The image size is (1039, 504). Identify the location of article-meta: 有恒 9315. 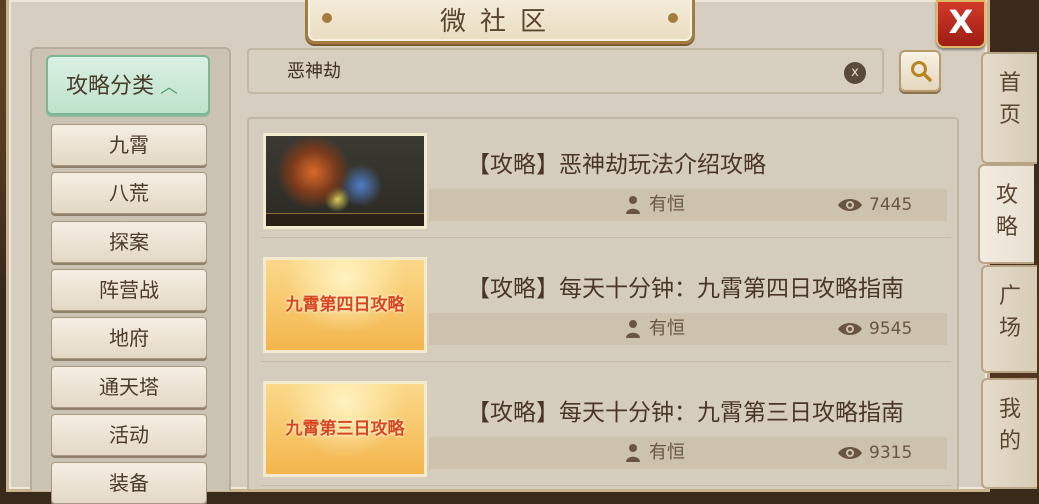
(688, 453).